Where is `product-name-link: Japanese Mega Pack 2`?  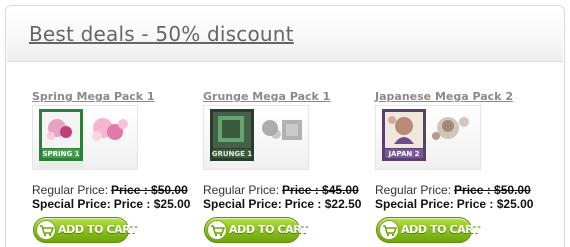
product-name-link: Japanese Mega Pack 2 is located at coordinates (444, 96).